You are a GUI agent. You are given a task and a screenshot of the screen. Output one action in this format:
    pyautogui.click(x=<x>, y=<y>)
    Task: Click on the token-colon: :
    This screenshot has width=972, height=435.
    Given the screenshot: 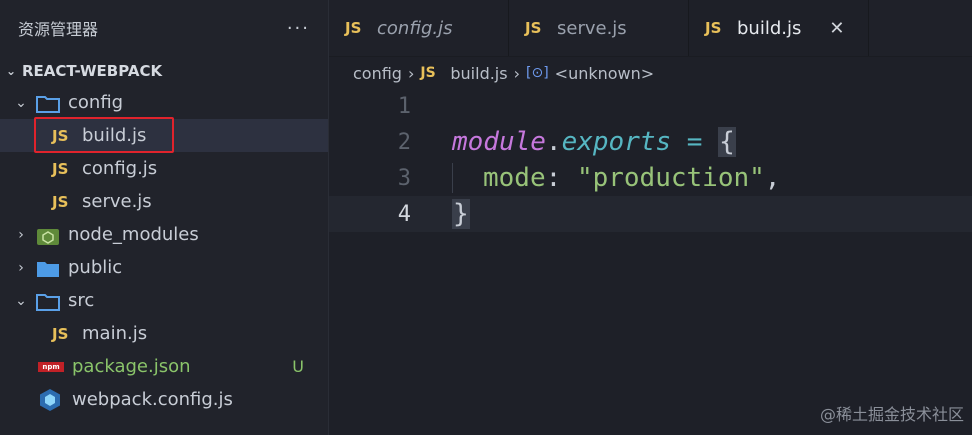 What is the action you would take?
    pyautogui.click(x=561, y=178)
    